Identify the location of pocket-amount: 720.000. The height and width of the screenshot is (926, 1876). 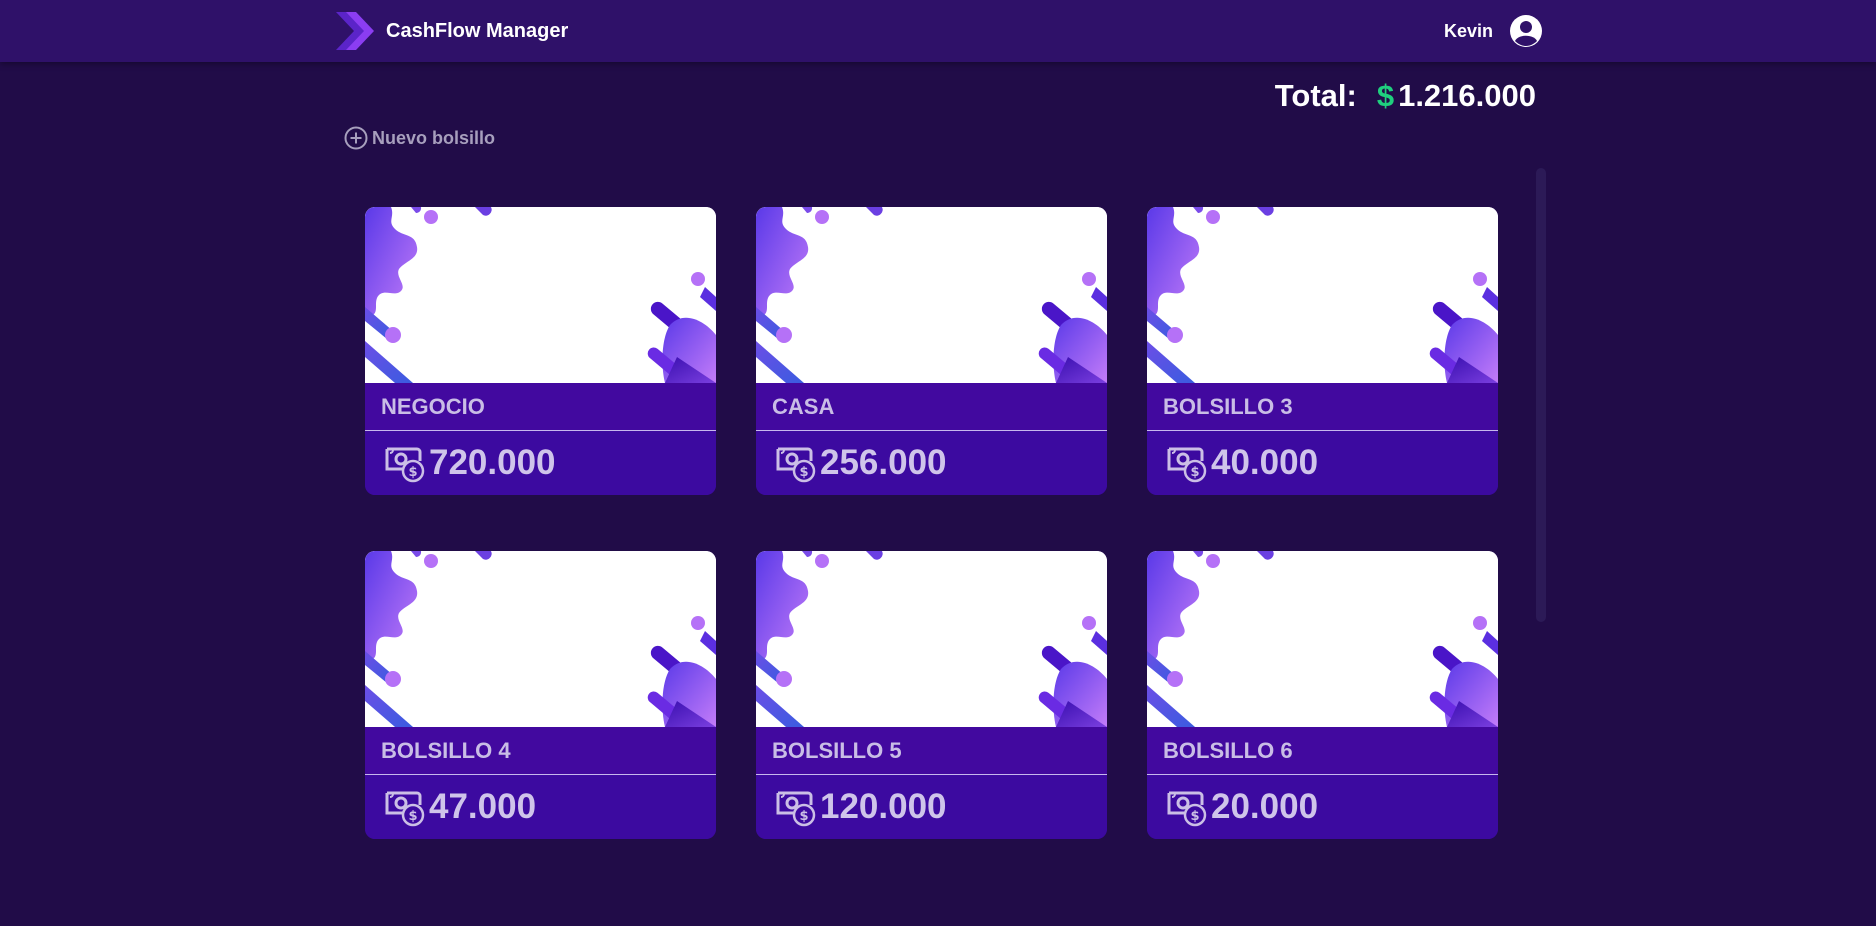
(492, 462).